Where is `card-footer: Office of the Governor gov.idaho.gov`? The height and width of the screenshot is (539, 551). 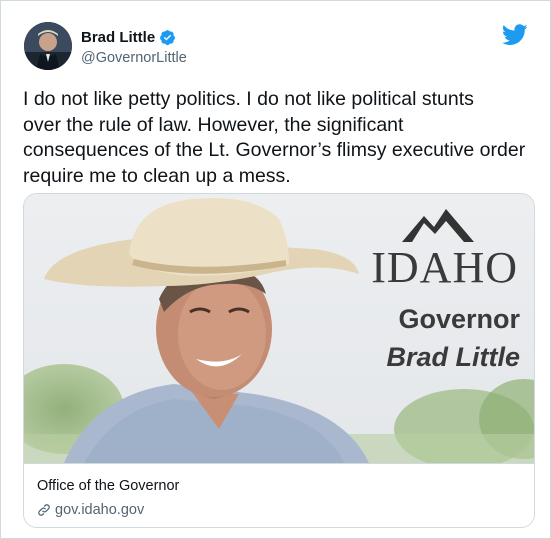 card-footer: Office of the Governor gov.idaho.gov is located at coordinates (279, 495).